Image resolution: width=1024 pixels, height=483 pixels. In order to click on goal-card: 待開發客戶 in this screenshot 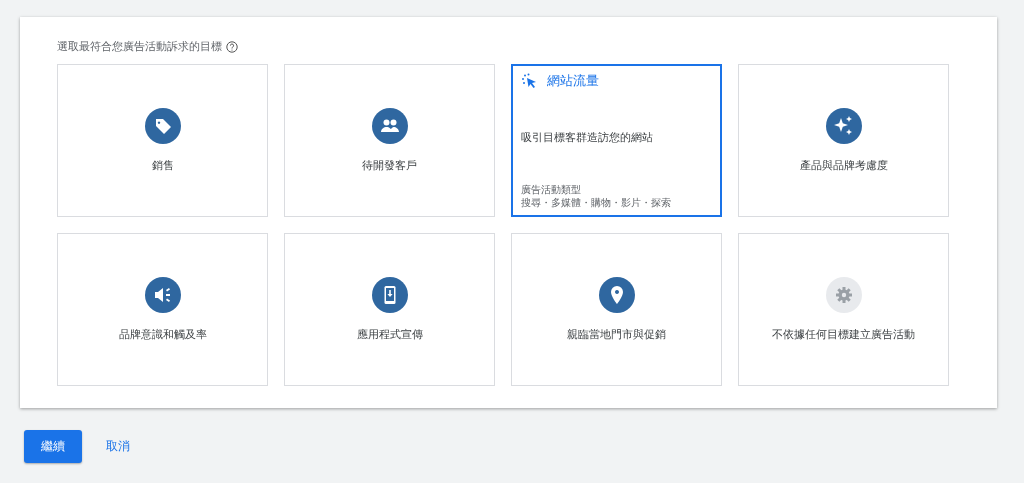, I will do `click(389, 140)`.